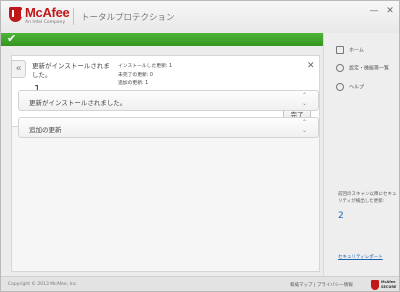 The height and width of the screenshot is (292, 400). Describe the element at coordinates (340, 87) in the screenshot. I see `help-icon` at that location.